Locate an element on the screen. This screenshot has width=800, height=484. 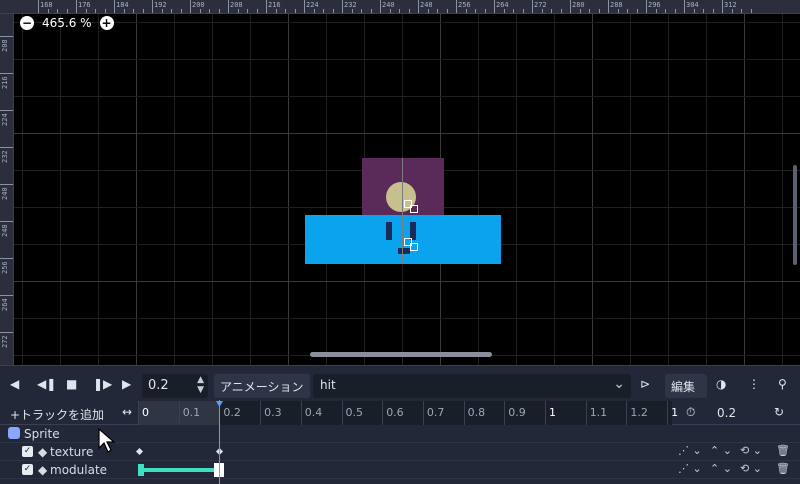
zoom-in-icon: + is located at coordinates (106, 23).